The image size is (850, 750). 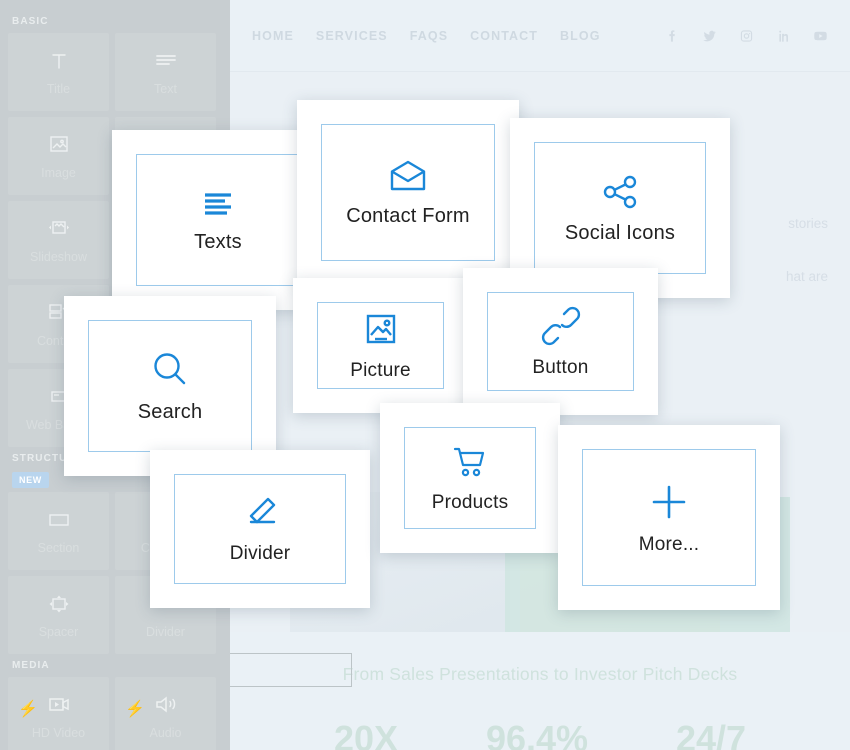 I want to click on widget-card-label: Social Icons, so click(x=620, y=232).